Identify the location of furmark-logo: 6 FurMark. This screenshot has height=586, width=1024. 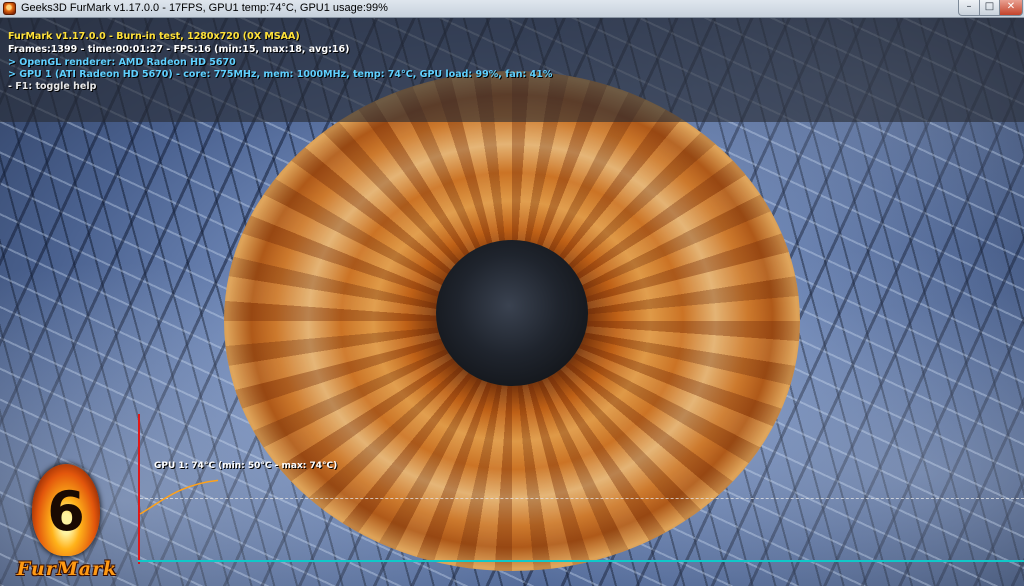
(67, 522).